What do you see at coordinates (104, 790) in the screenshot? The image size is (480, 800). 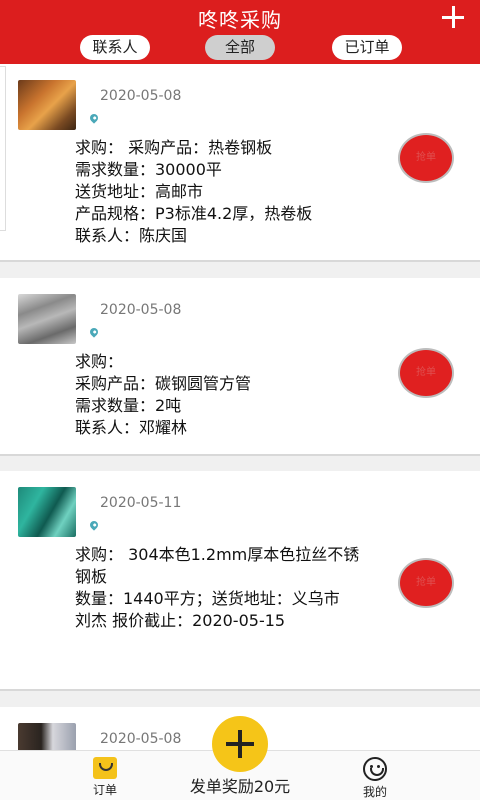 I see `nav-orders-label: 订单` at bounding box center [104, 790].